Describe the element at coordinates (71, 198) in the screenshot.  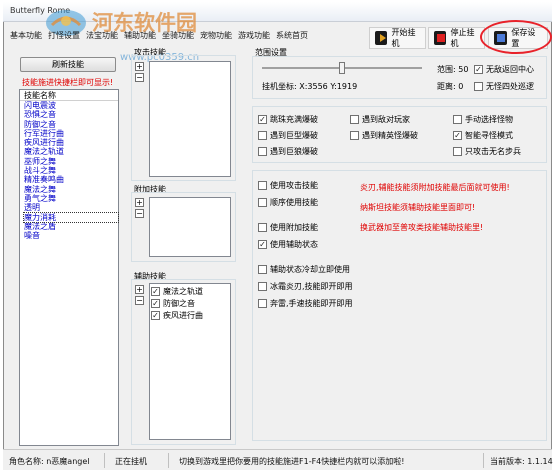
I see `skill-list-item: 勇气之舞` at that location.